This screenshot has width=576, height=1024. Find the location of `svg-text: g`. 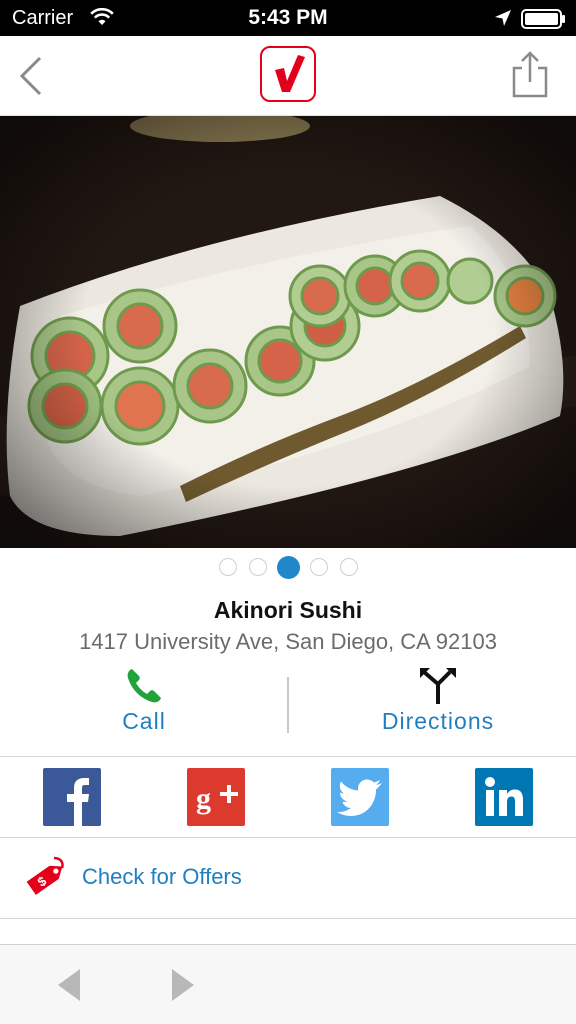

svg-text: g is located at coordinates (203, 798).